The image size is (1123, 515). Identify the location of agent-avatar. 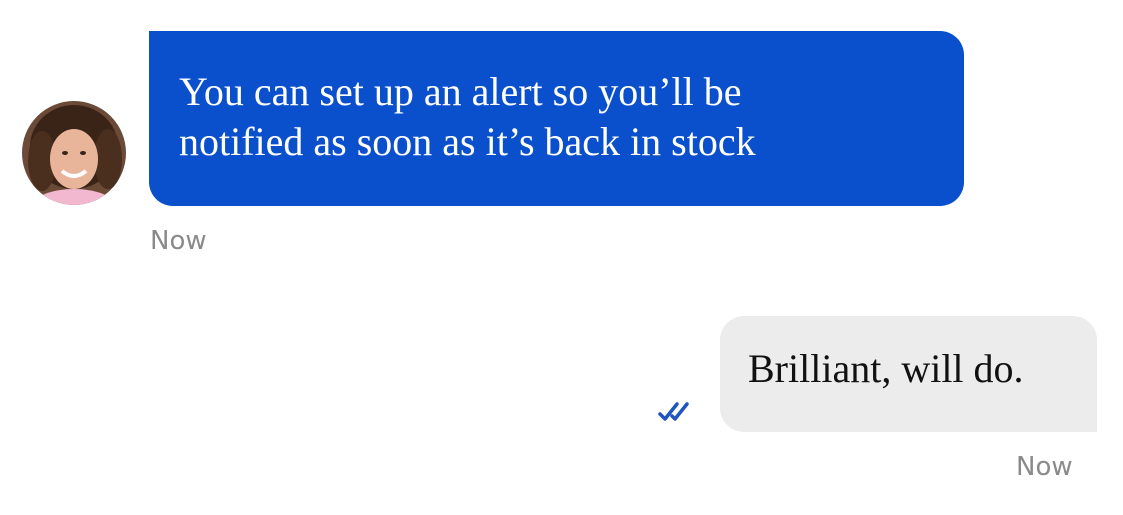
(74, 153).